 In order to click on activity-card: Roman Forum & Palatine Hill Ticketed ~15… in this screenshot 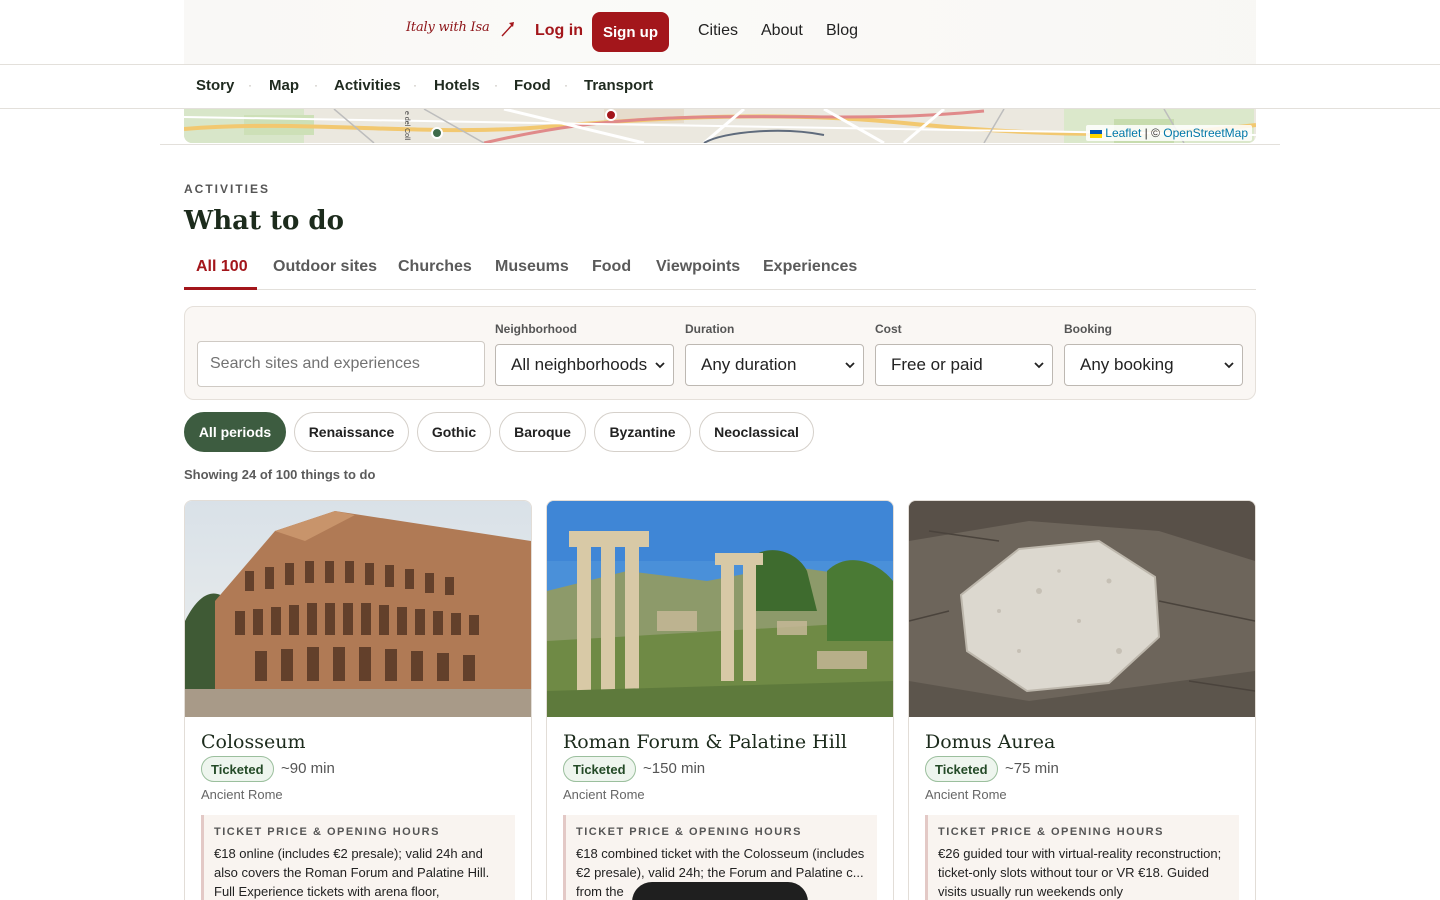, I will do `click(720, 700)`.